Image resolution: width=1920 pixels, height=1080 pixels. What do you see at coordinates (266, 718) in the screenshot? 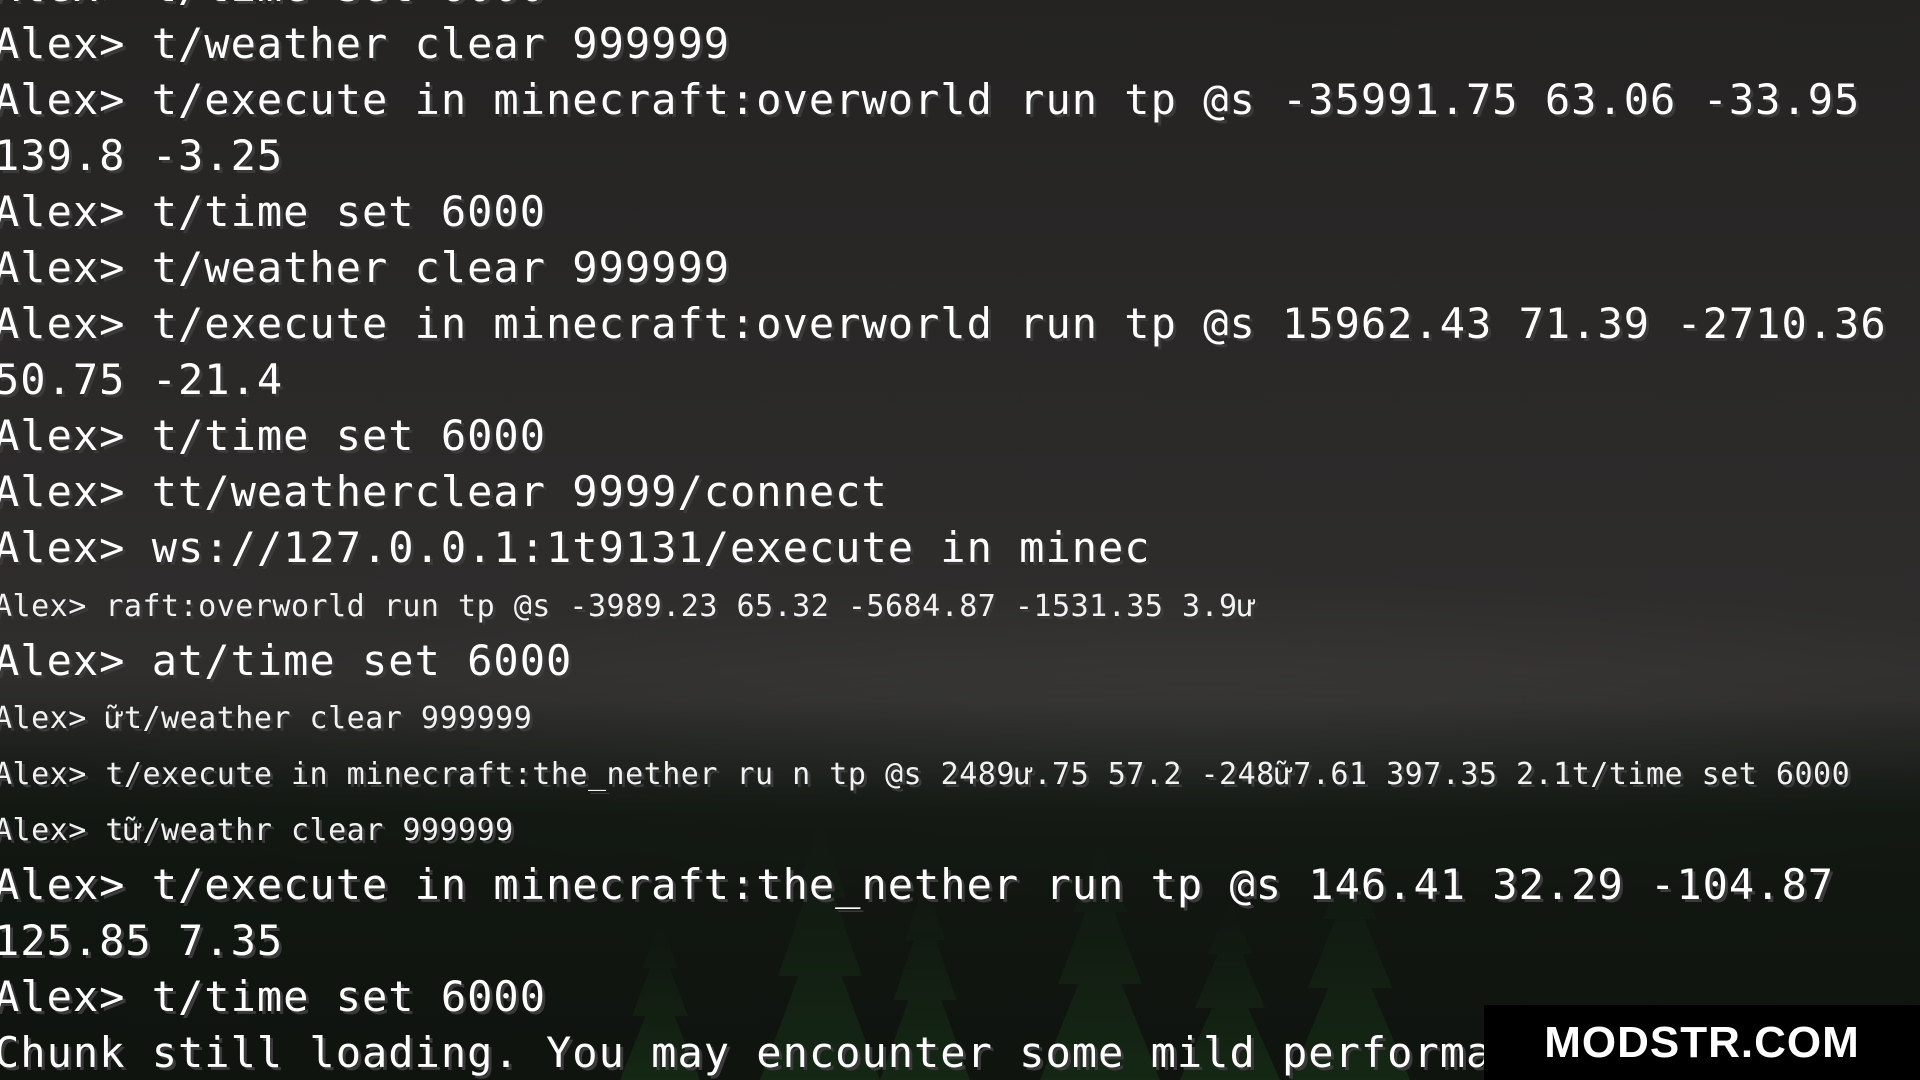
I see `chat-line: Alex> ữt/weather clear 999999` at bounding box center [266, 718].